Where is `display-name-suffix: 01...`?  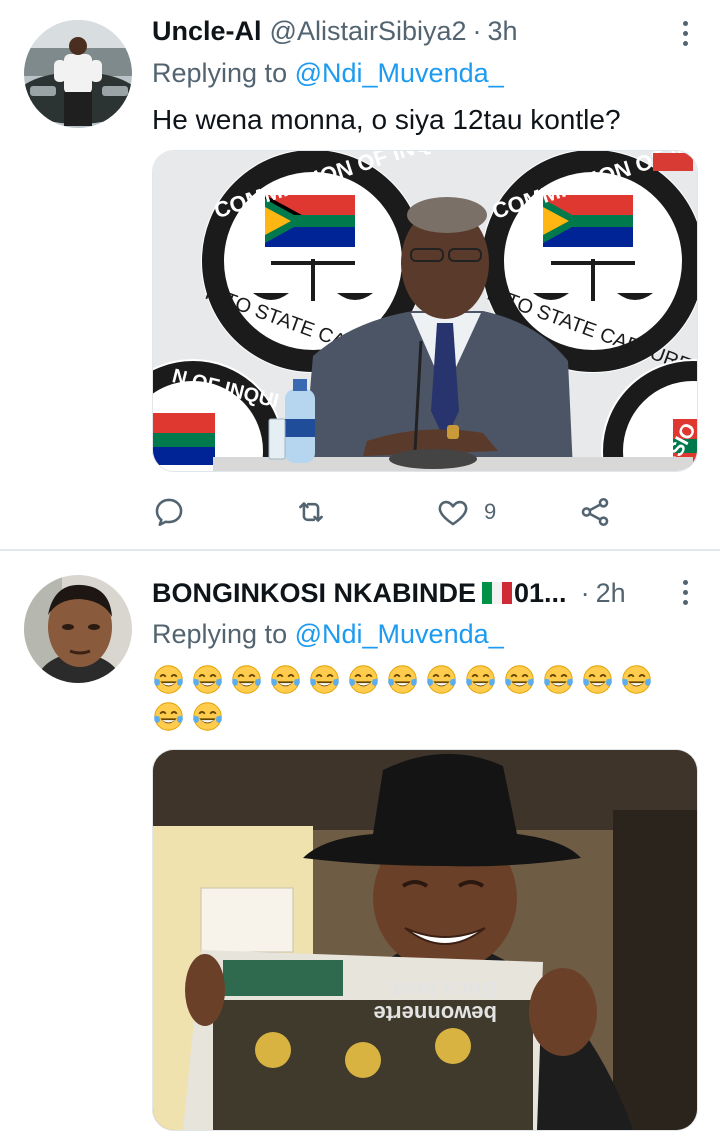 display-name-suffix: 01... is located at coordinates (540, 593).